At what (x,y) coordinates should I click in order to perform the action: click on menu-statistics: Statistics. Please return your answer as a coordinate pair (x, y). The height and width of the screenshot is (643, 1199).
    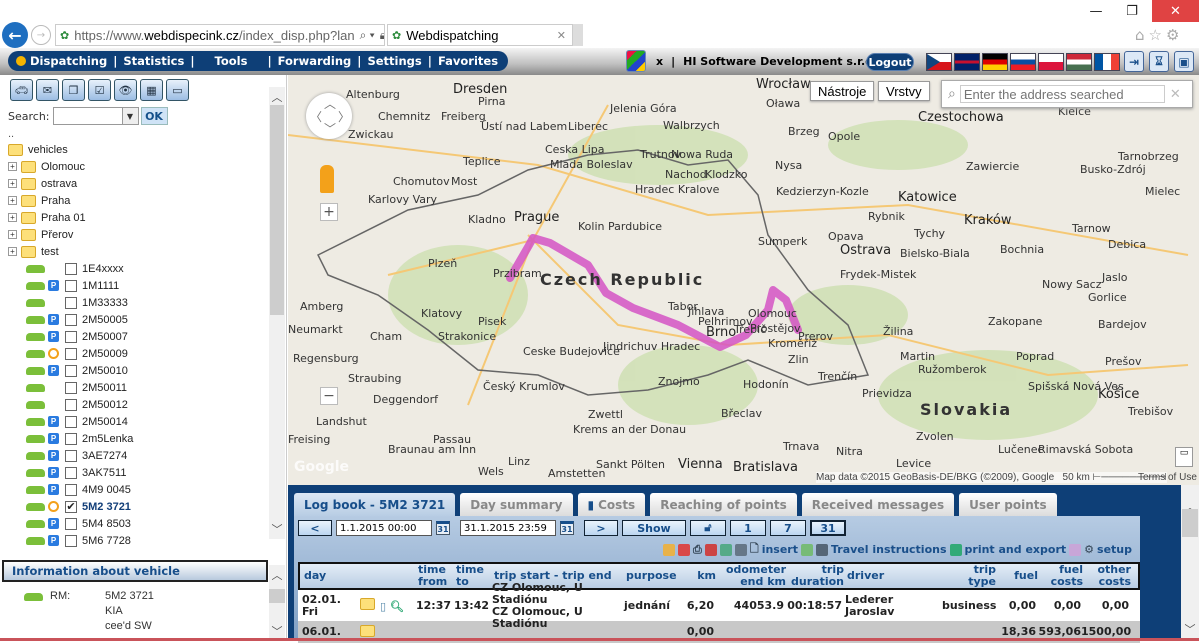
    Looking at the image, I should click on (153, 61).